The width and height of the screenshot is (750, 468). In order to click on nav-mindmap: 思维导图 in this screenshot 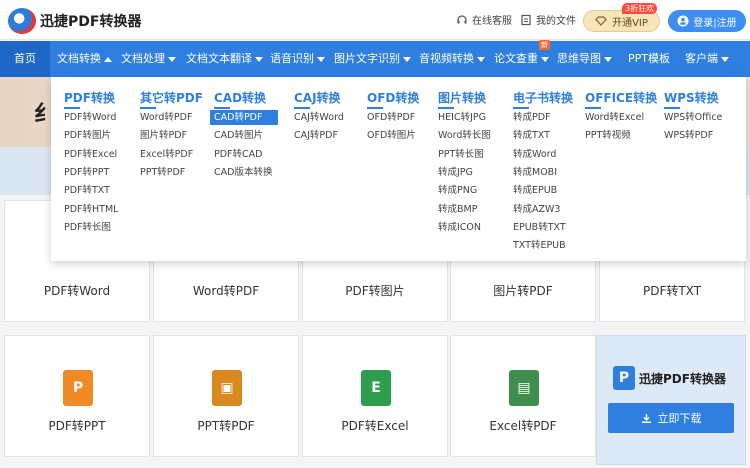, I will do `click(584, 59)`.